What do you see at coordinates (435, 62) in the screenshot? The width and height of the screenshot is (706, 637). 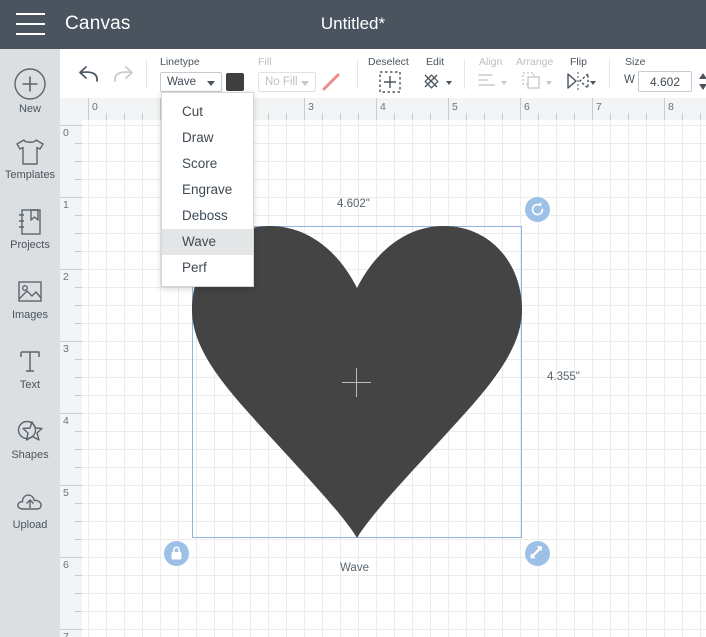 I see `edit-caption: Edit` at bounding box center [435, 62].